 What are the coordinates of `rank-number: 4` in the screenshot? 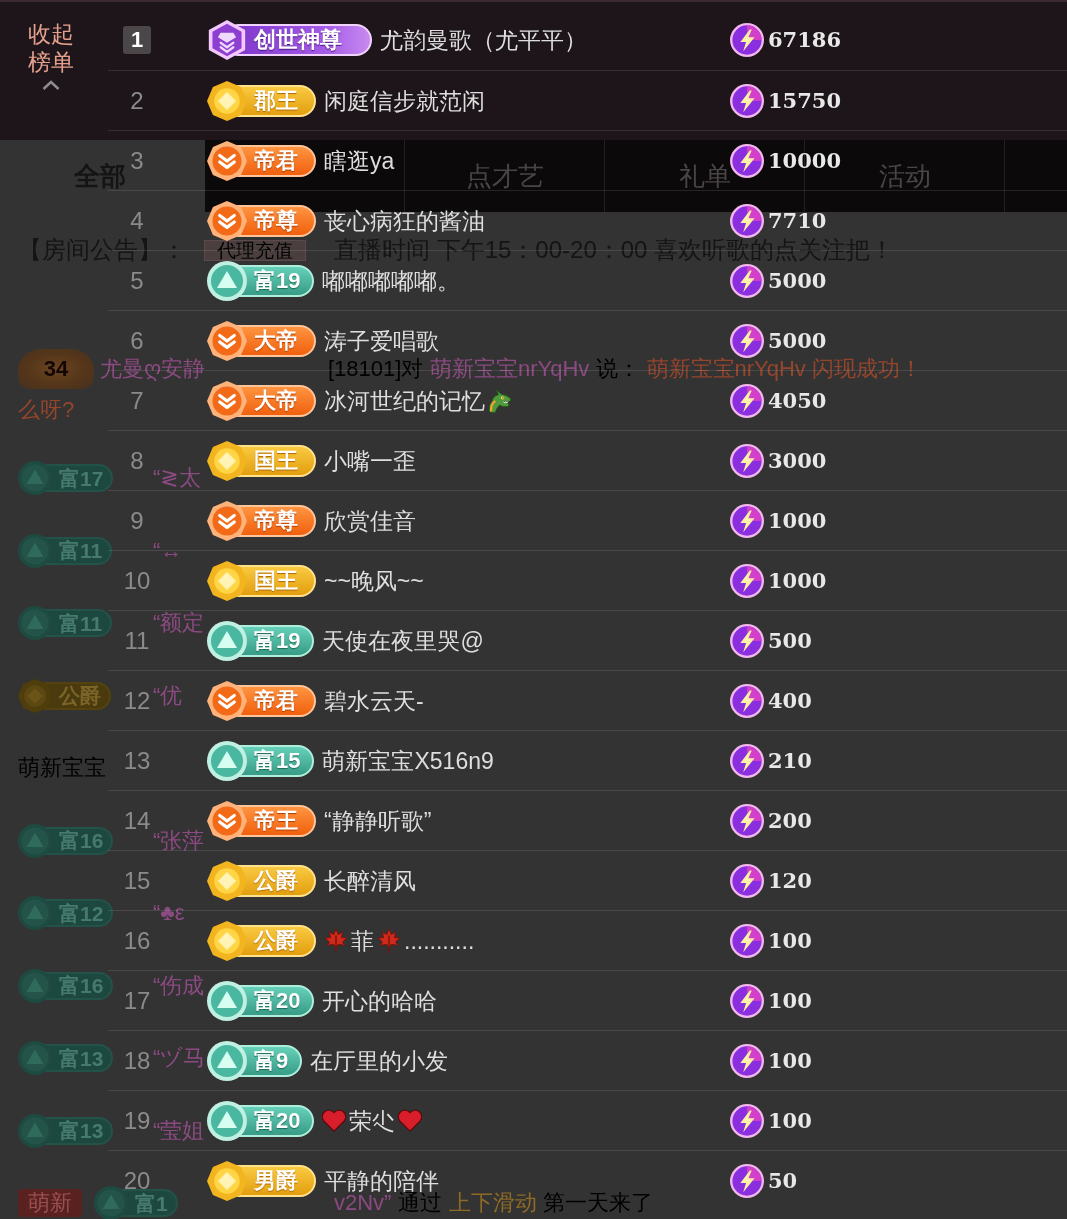 It's located at (137, 220).